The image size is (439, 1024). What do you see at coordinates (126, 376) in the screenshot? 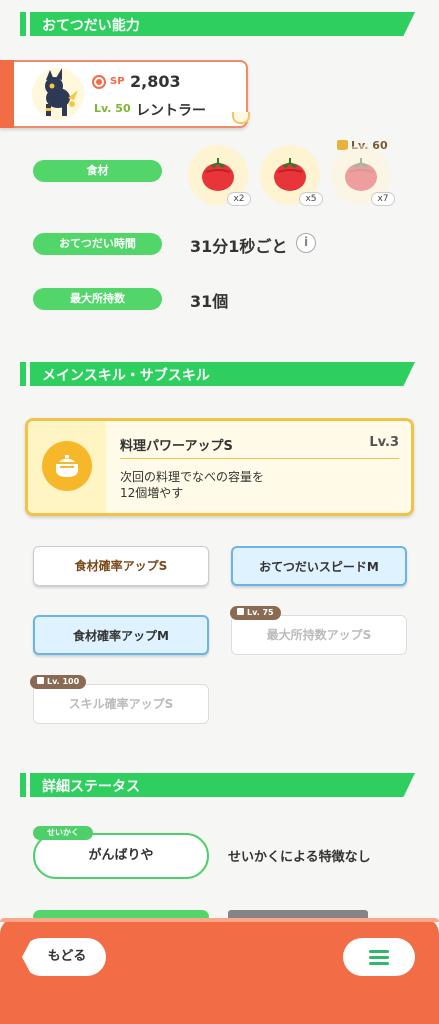
I see `section-title: メインスキル・サブスキル` at bounding box center [126, 376].